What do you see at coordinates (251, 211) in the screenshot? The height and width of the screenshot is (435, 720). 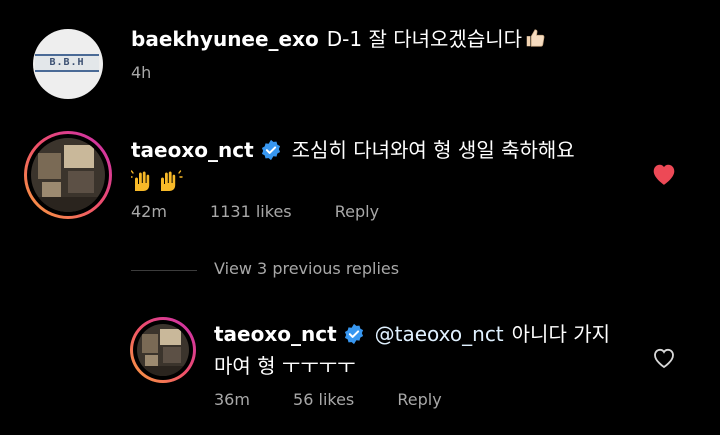 I see `comment-likes-count: 1131 likes` at bounding box center [251, 211].